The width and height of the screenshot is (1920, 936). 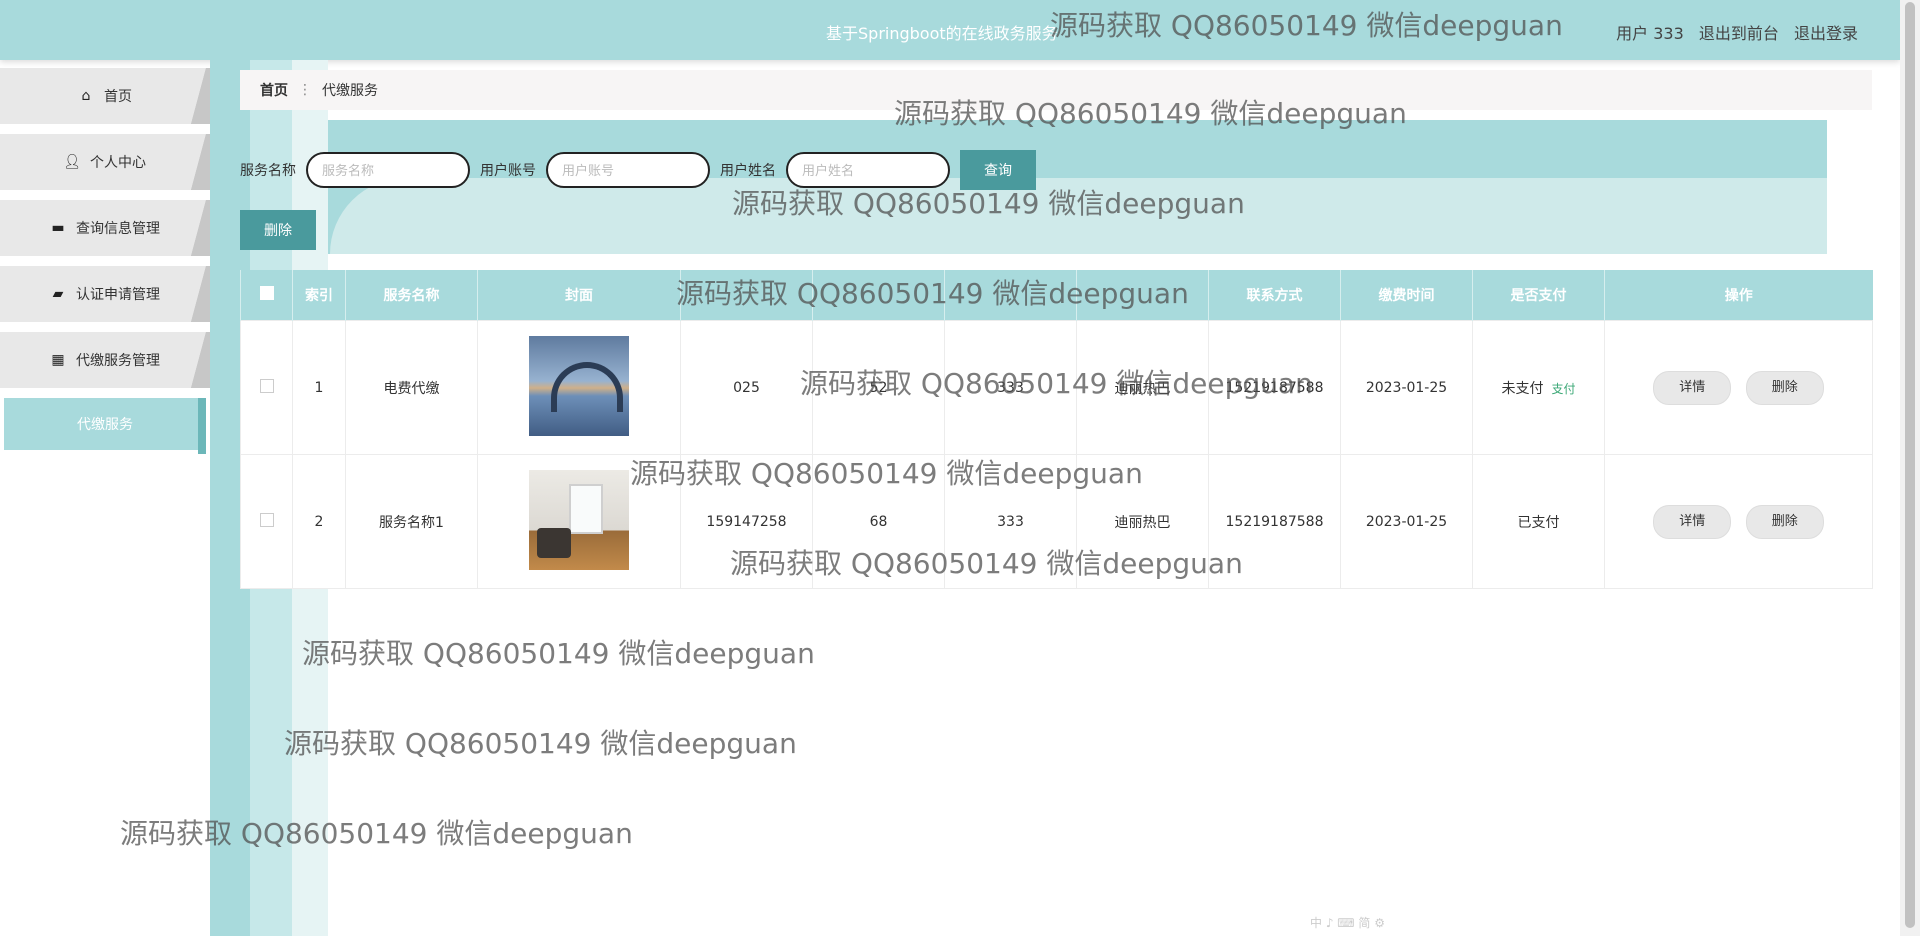 I want to click on sidebar-item-certification: ▰ 认证申请管理, so click(x=105, y=294).